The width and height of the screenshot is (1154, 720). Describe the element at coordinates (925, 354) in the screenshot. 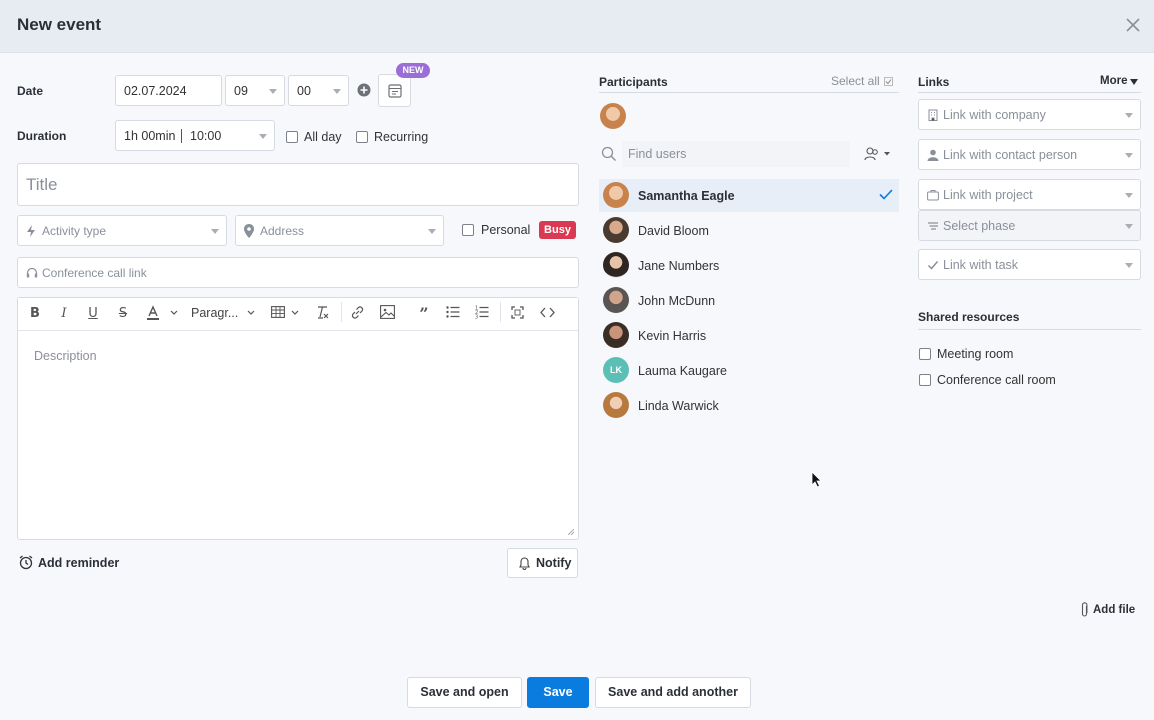

I see `meeting-room-checkbox` at that location.